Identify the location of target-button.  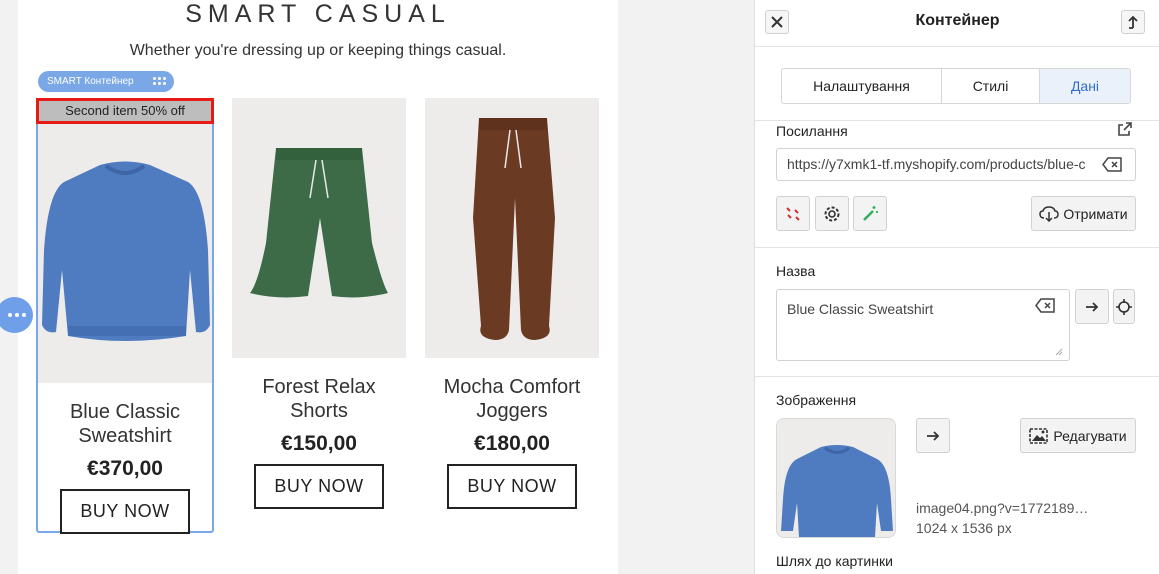
(1124, 306).